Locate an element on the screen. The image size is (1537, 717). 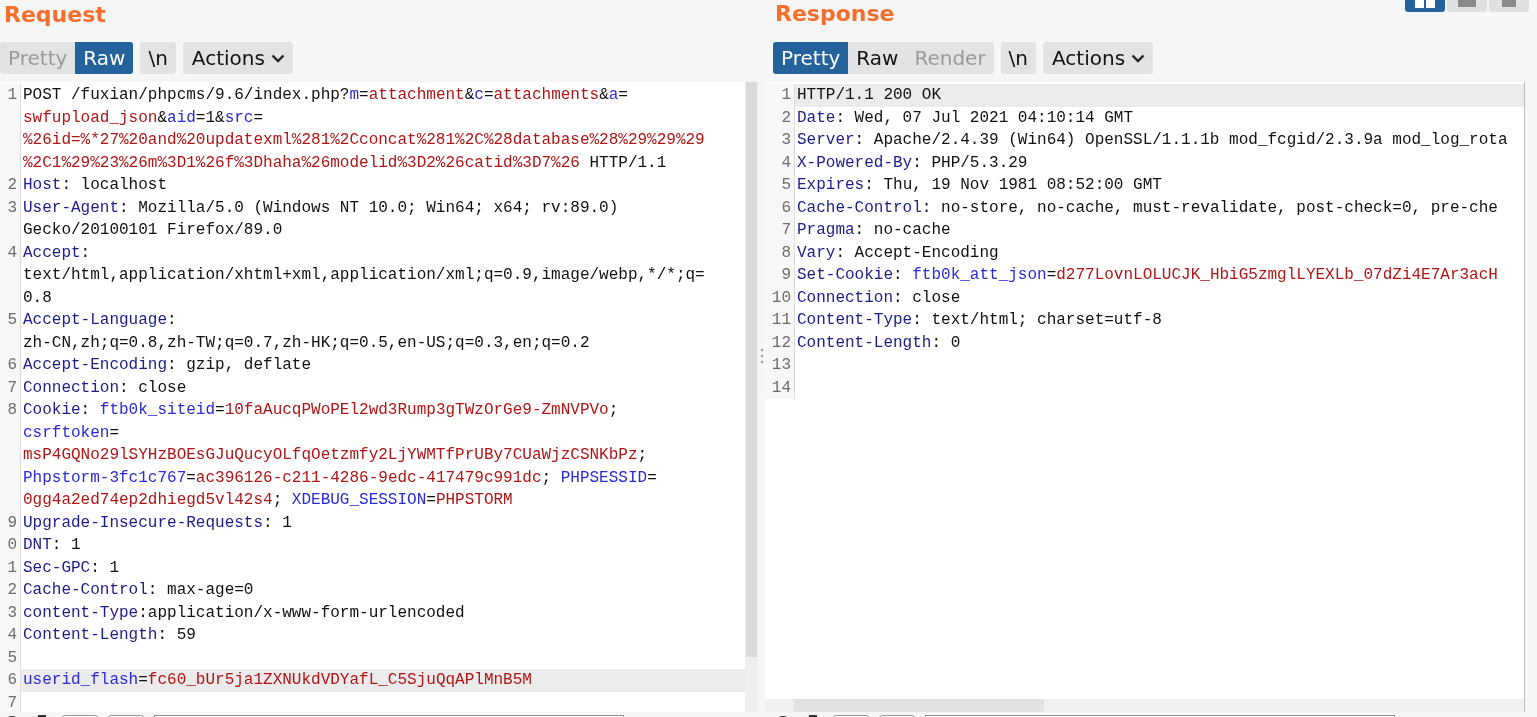
line-number: 0 is located at coordinates (12, 545).